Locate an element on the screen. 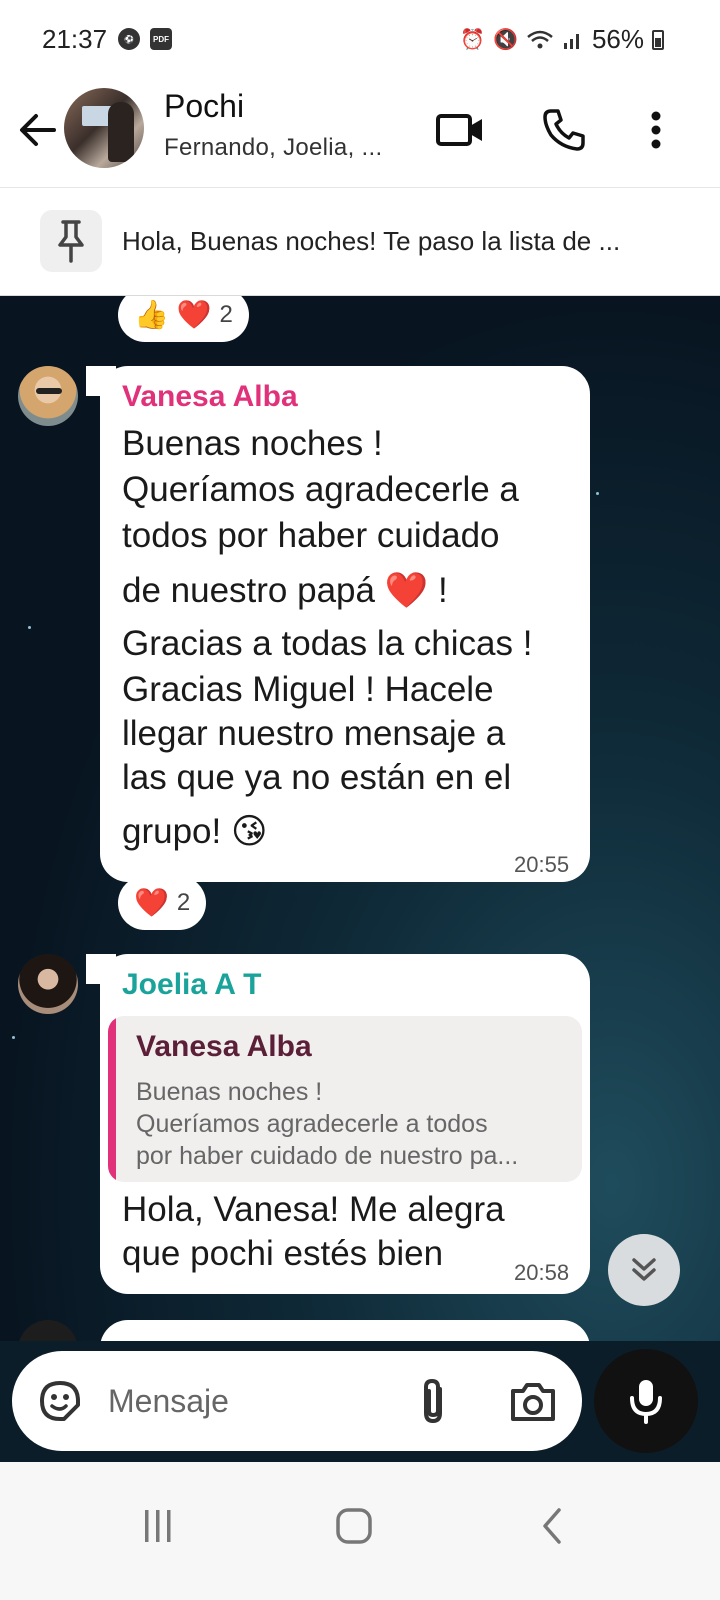  voice-call-button is located at coordinates (564, 130).